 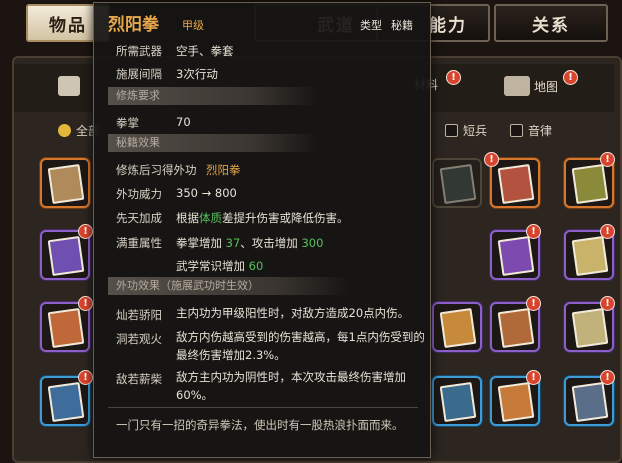 What do you see at coordinates (68, 25) in the screenshot?
I see `tab-label: 物品` at bounding box center [68, 25].